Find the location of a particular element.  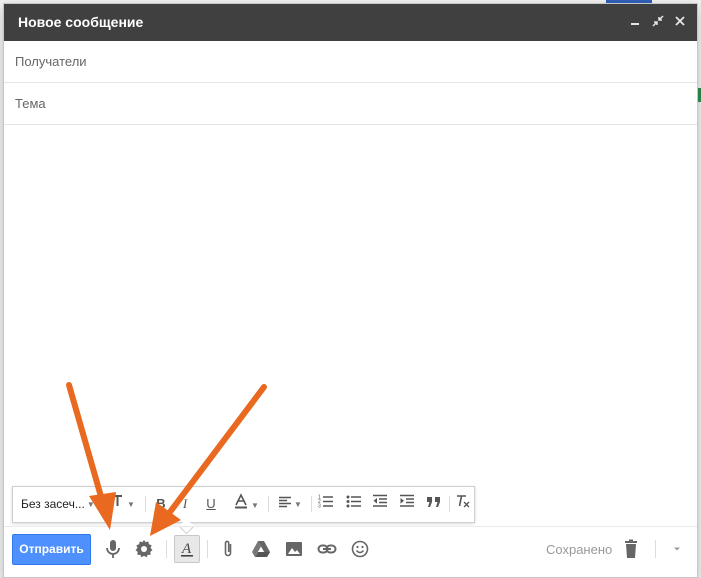

bold-icon: B is located at coordinates (161, 504).